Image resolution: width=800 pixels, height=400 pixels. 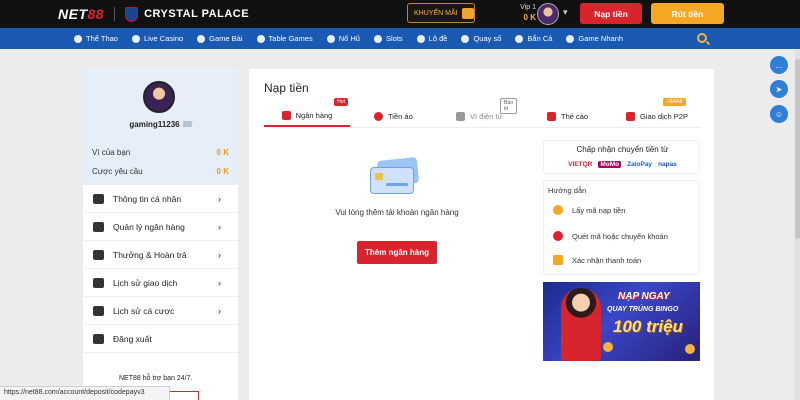 What do you see at coordinates (589, 210) in the screenshot?
I see `guide-step-1: Lấy mã nạp tiền` at bounding box center [589, 210].